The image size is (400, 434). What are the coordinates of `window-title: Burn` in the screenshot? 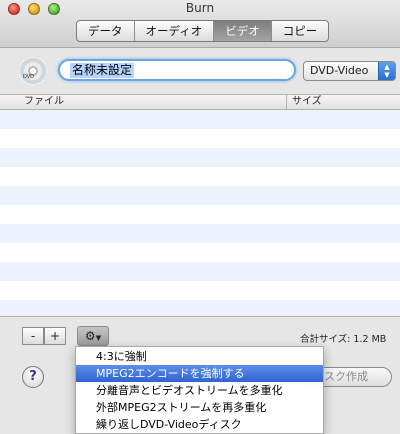 It's located at (200, 8).